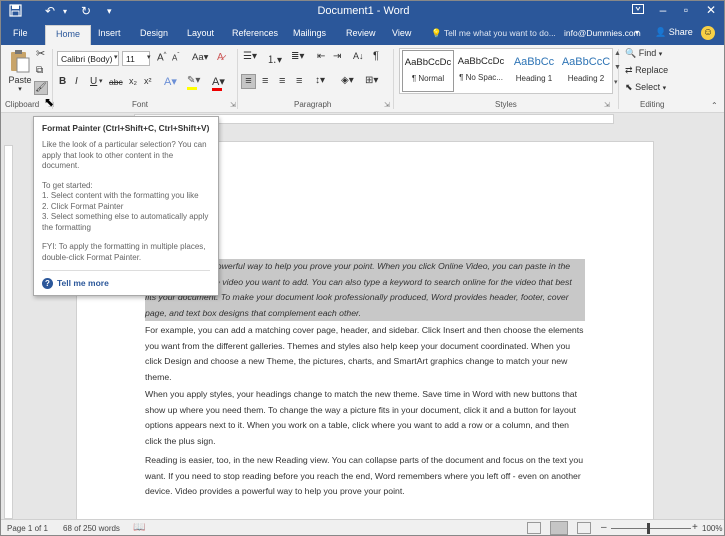 The image size is (725, 536). Describe the element at coordinates (217, 89) in the screenshot. I see `font-color-swatch` at that location.